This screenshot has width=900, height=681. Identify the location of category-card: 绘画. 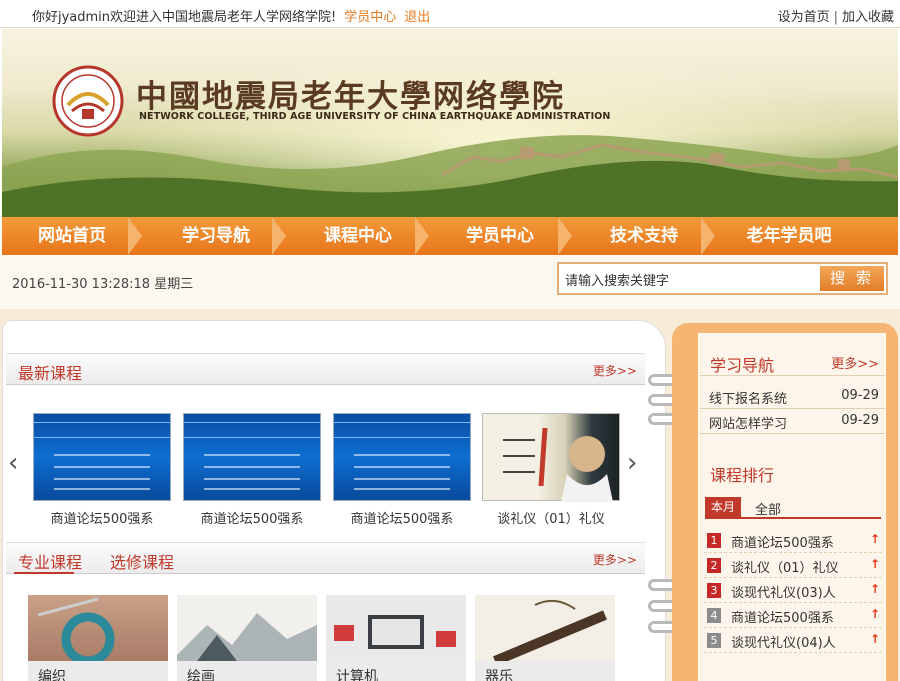
(247, 638).